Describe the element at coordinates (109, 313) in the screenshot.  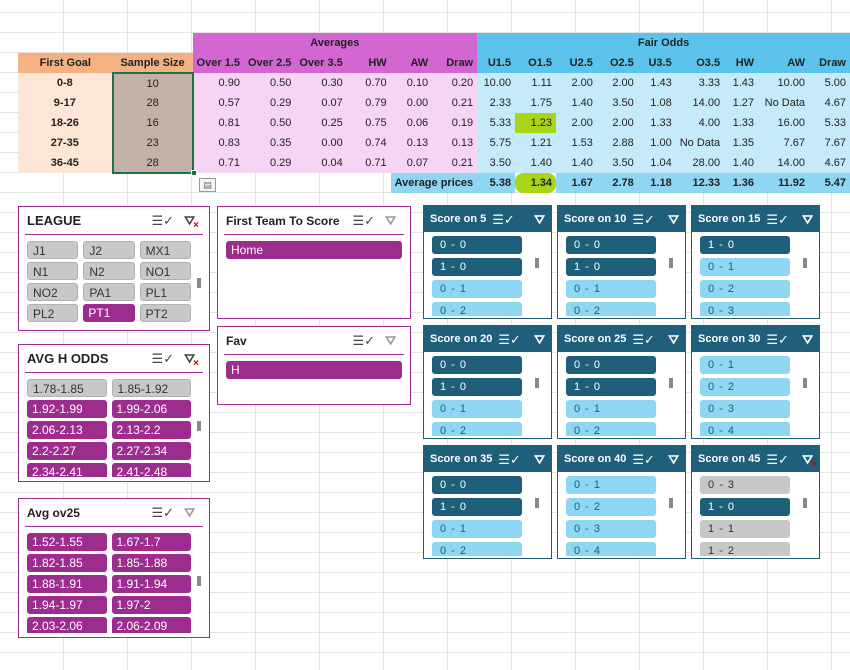
I see `slicer-item: PT1` at that location.